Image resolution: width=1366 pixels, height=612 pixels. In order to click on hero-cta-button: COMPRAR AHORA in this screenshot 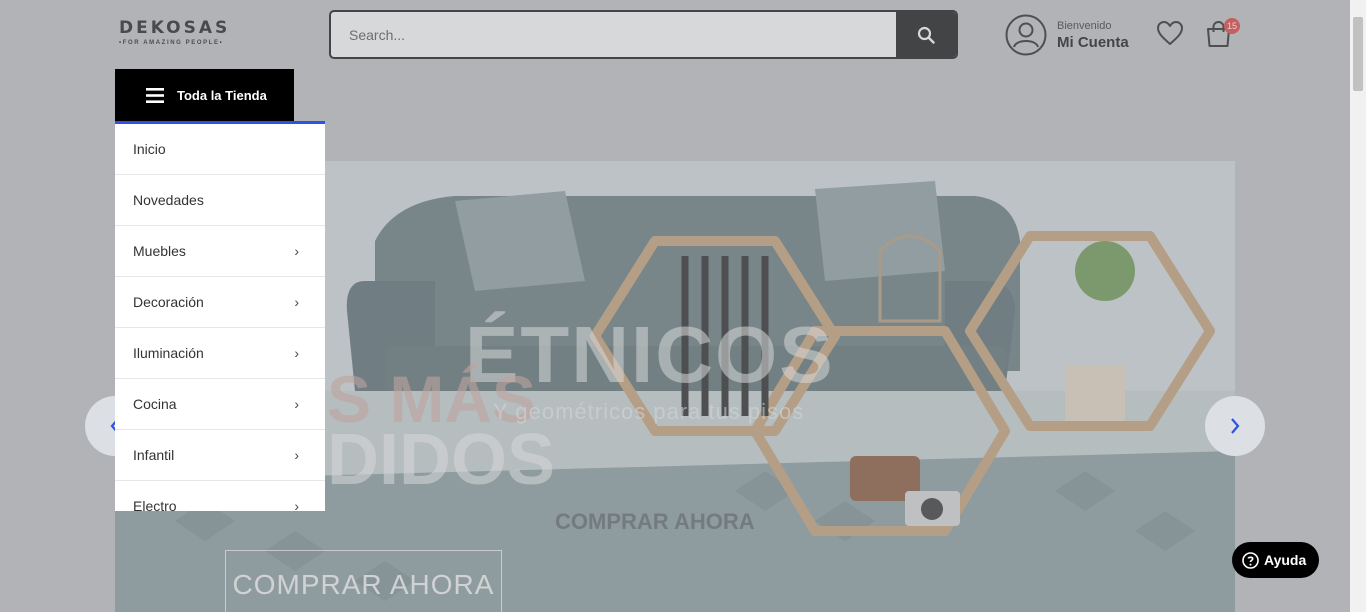, I will do `click(363, 581)`.